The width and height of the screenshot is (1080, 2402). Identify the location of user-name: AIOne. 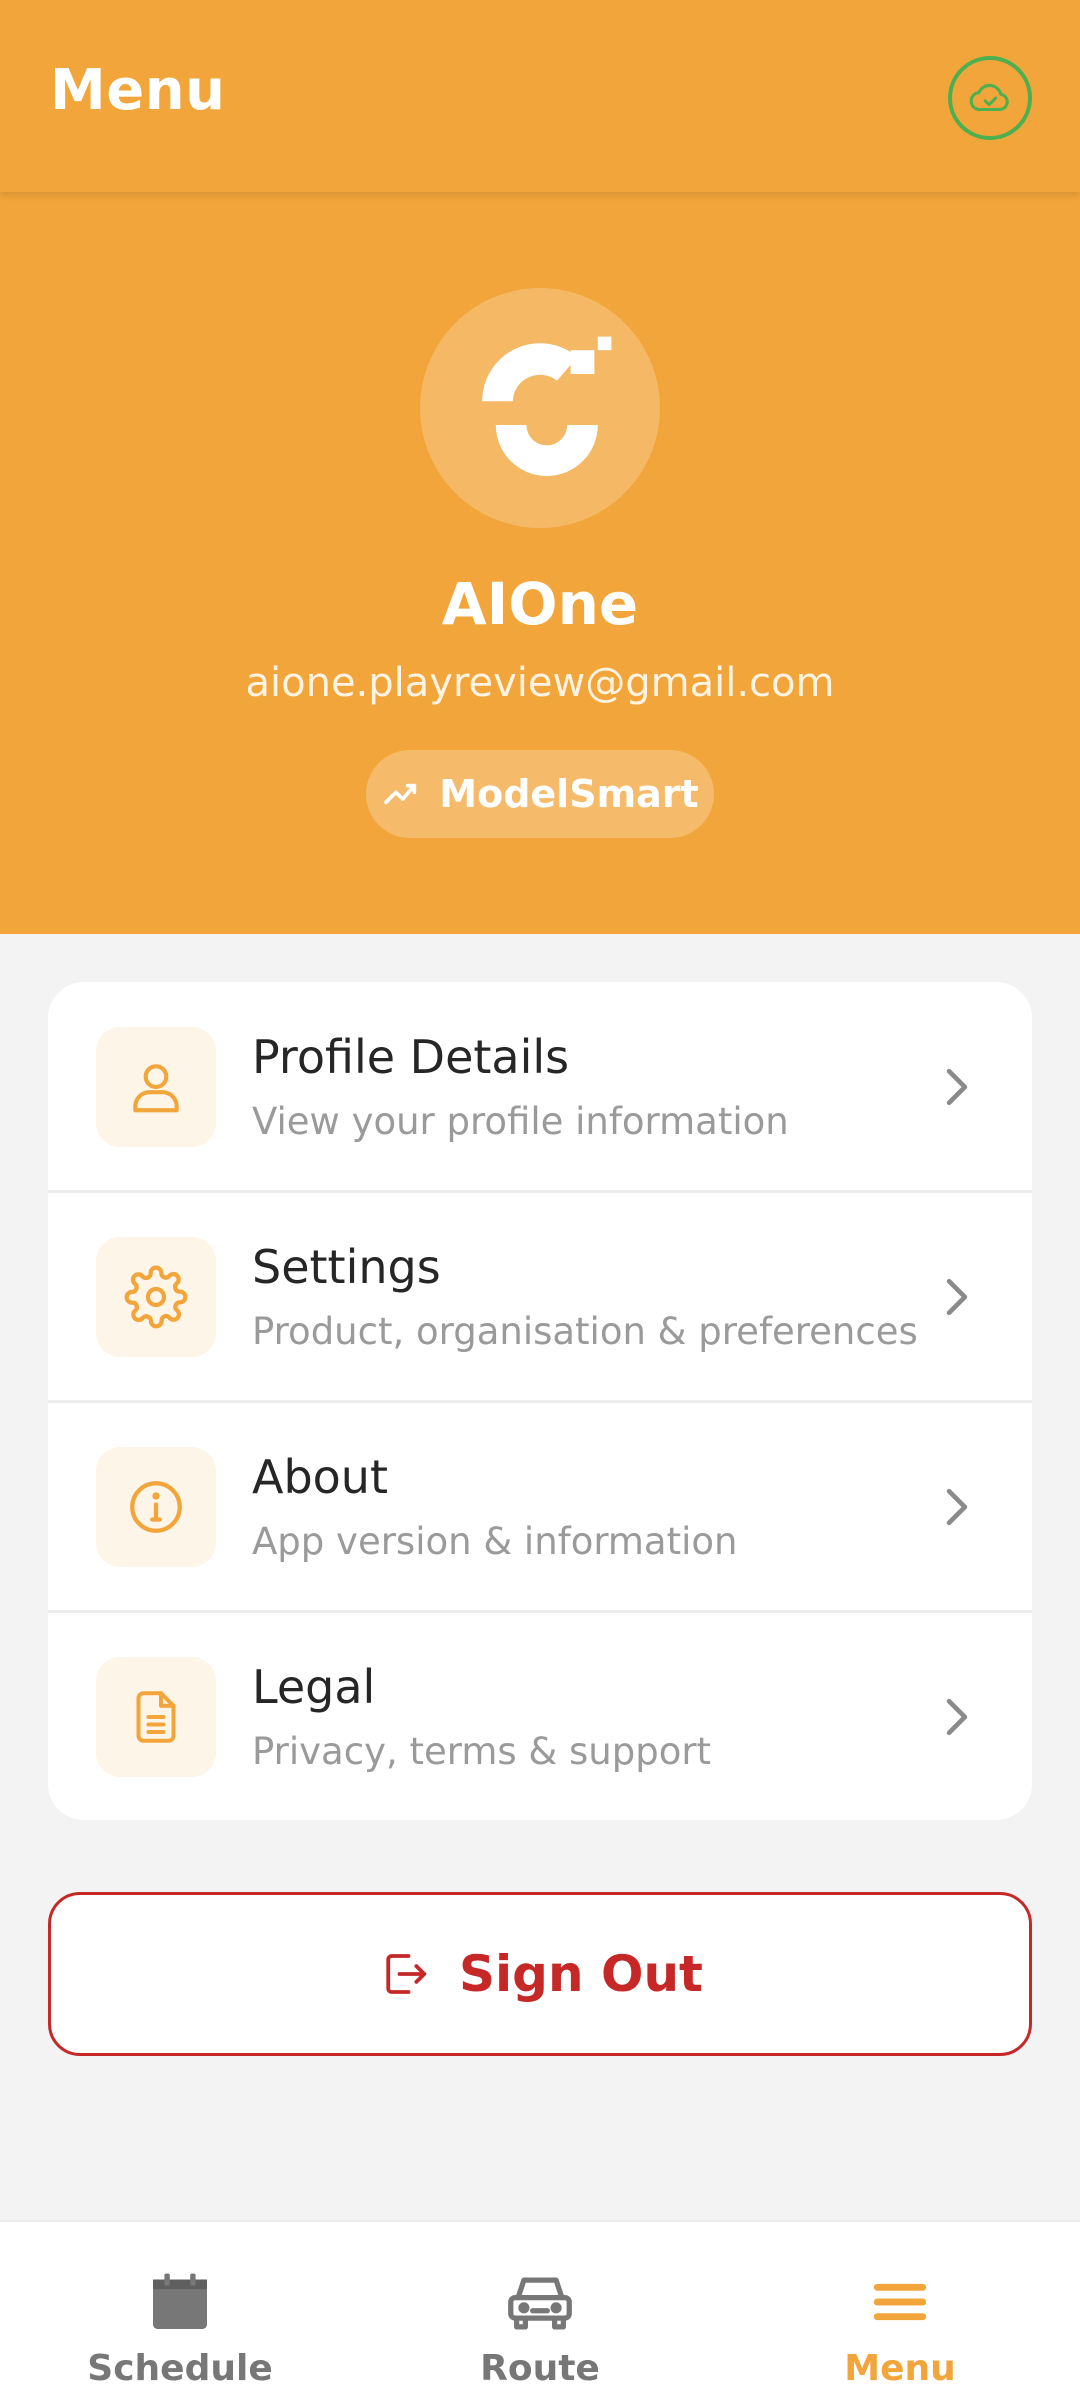
(540, 604).